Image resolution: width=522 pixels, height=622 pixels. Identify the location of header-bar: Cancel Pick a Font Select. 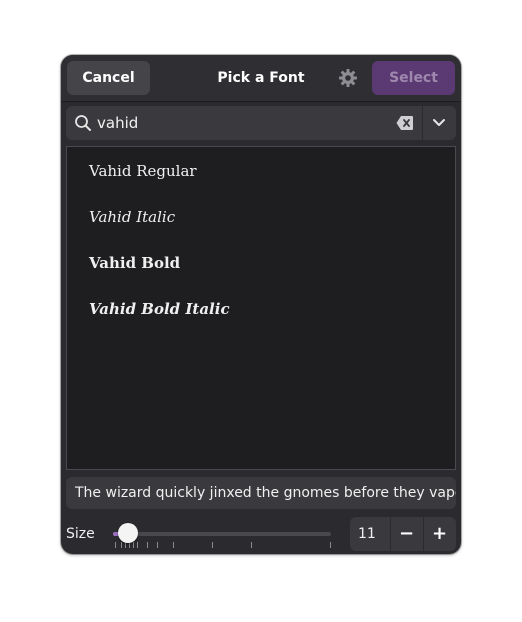
(261, 78).